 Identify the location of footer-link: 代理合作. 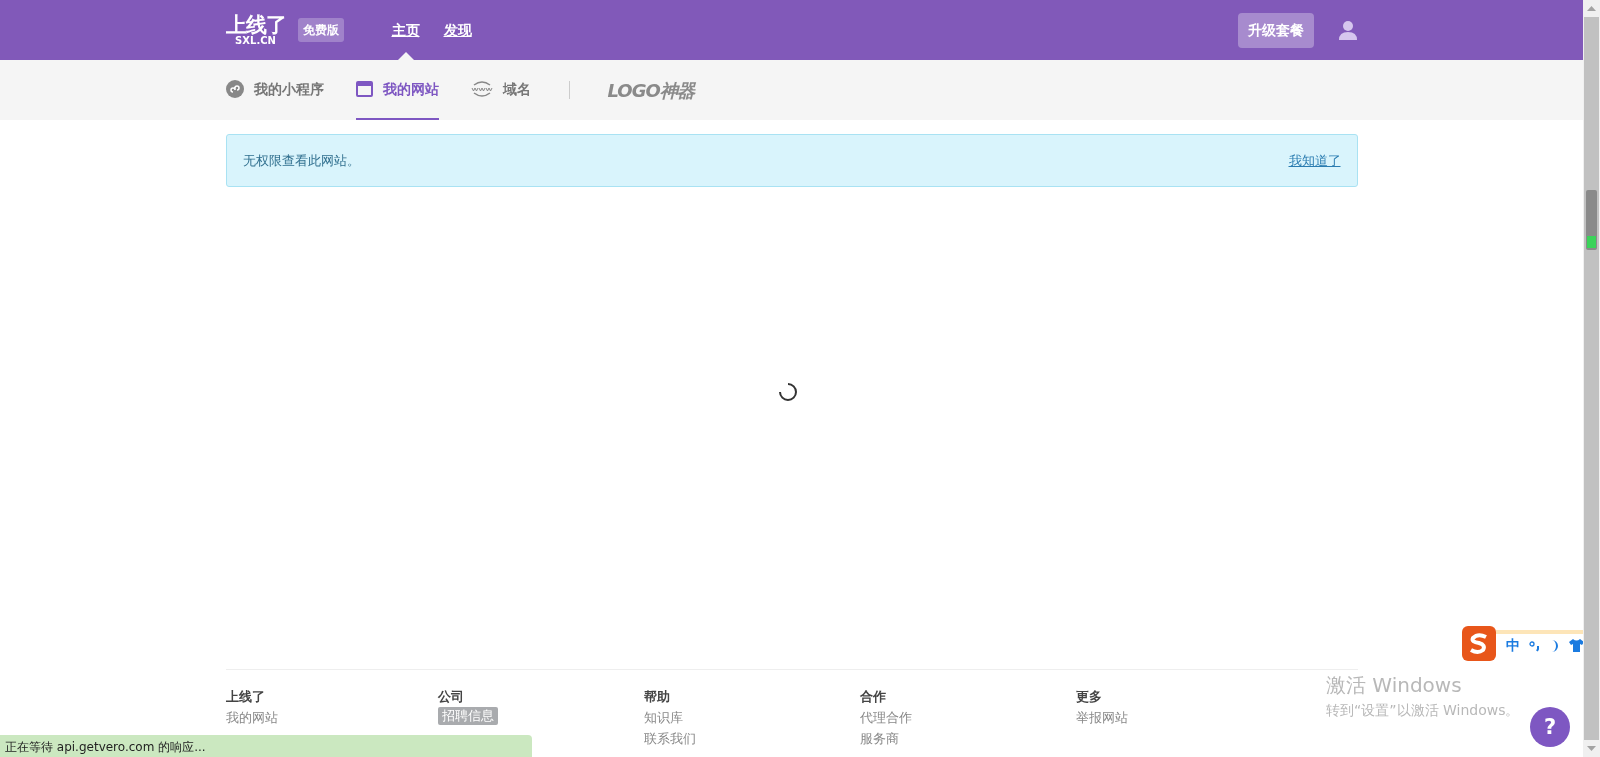
(885, 717).